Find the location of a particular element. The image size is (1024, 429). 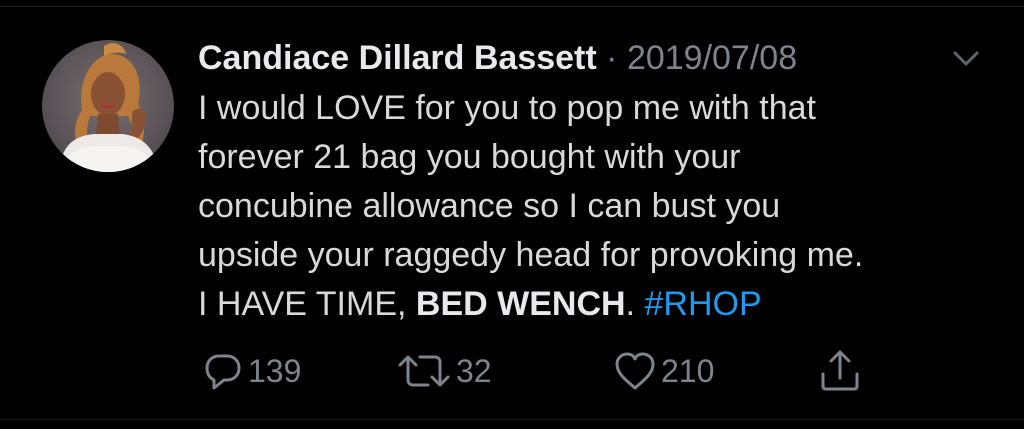

share-upload-icon is located at coordinates (840, 370).